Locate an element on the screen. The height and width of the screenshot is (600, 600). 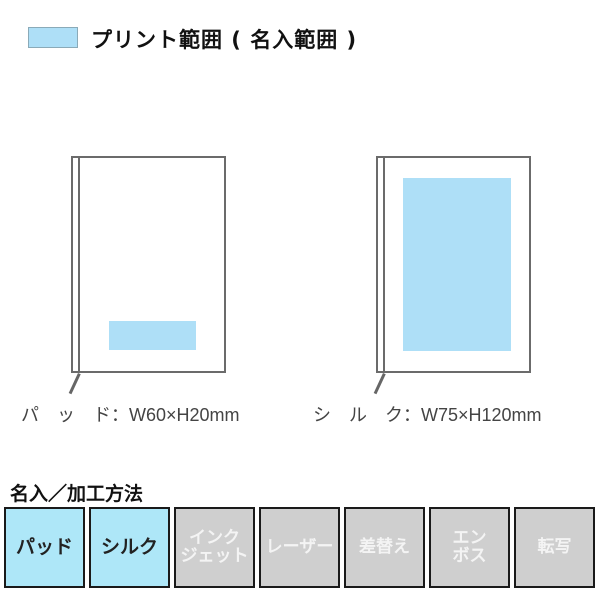
method-label-line1: 差替え is located at coordinates (384, 546).